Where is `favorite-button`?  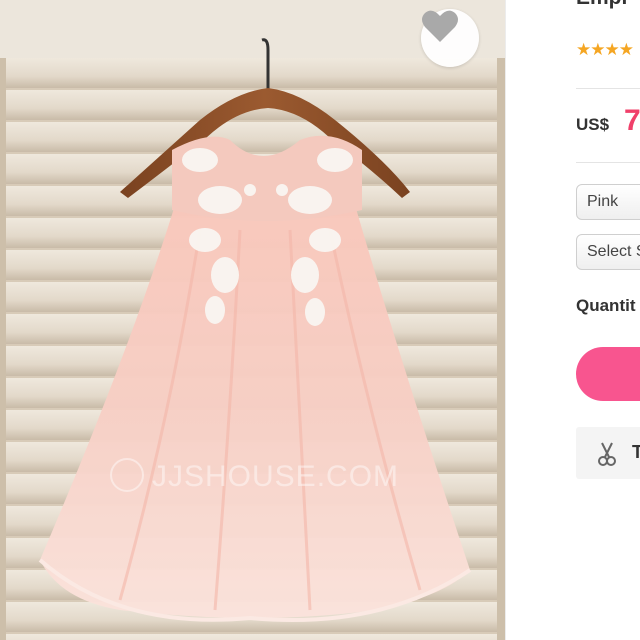 favorite-button is located at coordinates (450, 38).